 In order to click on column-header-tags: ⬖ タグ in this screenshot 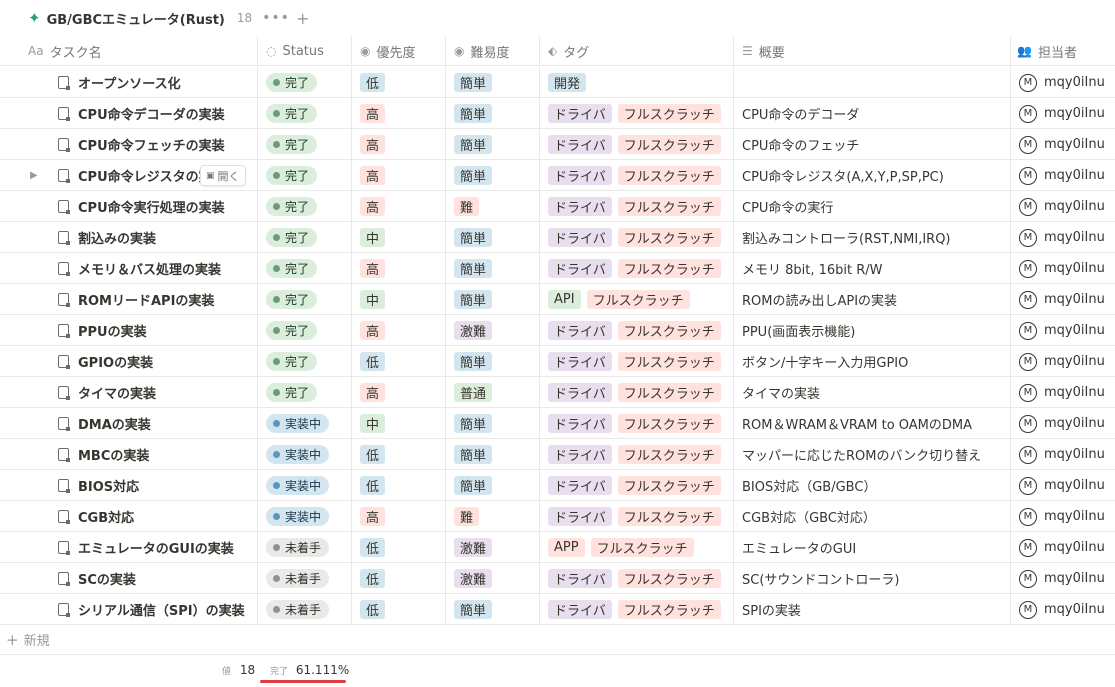, I will do `click(637, 51)`.